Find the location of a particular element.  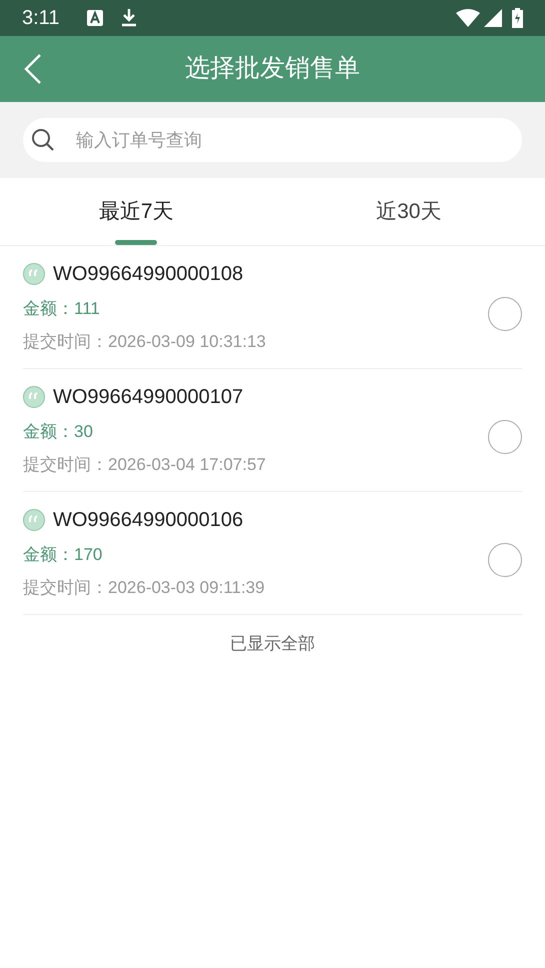

page-title: 选择批发销售单 is located at coordinates (272, 68).